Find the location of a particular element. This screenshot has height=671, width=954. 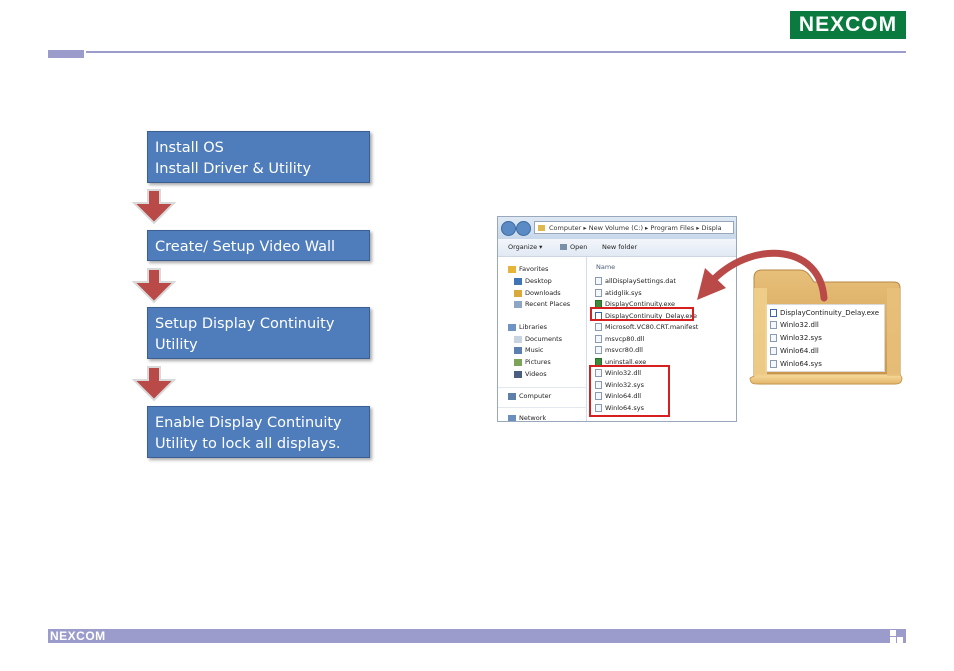

file-row: msvcr80.dll is located at coordinates (619, 350).